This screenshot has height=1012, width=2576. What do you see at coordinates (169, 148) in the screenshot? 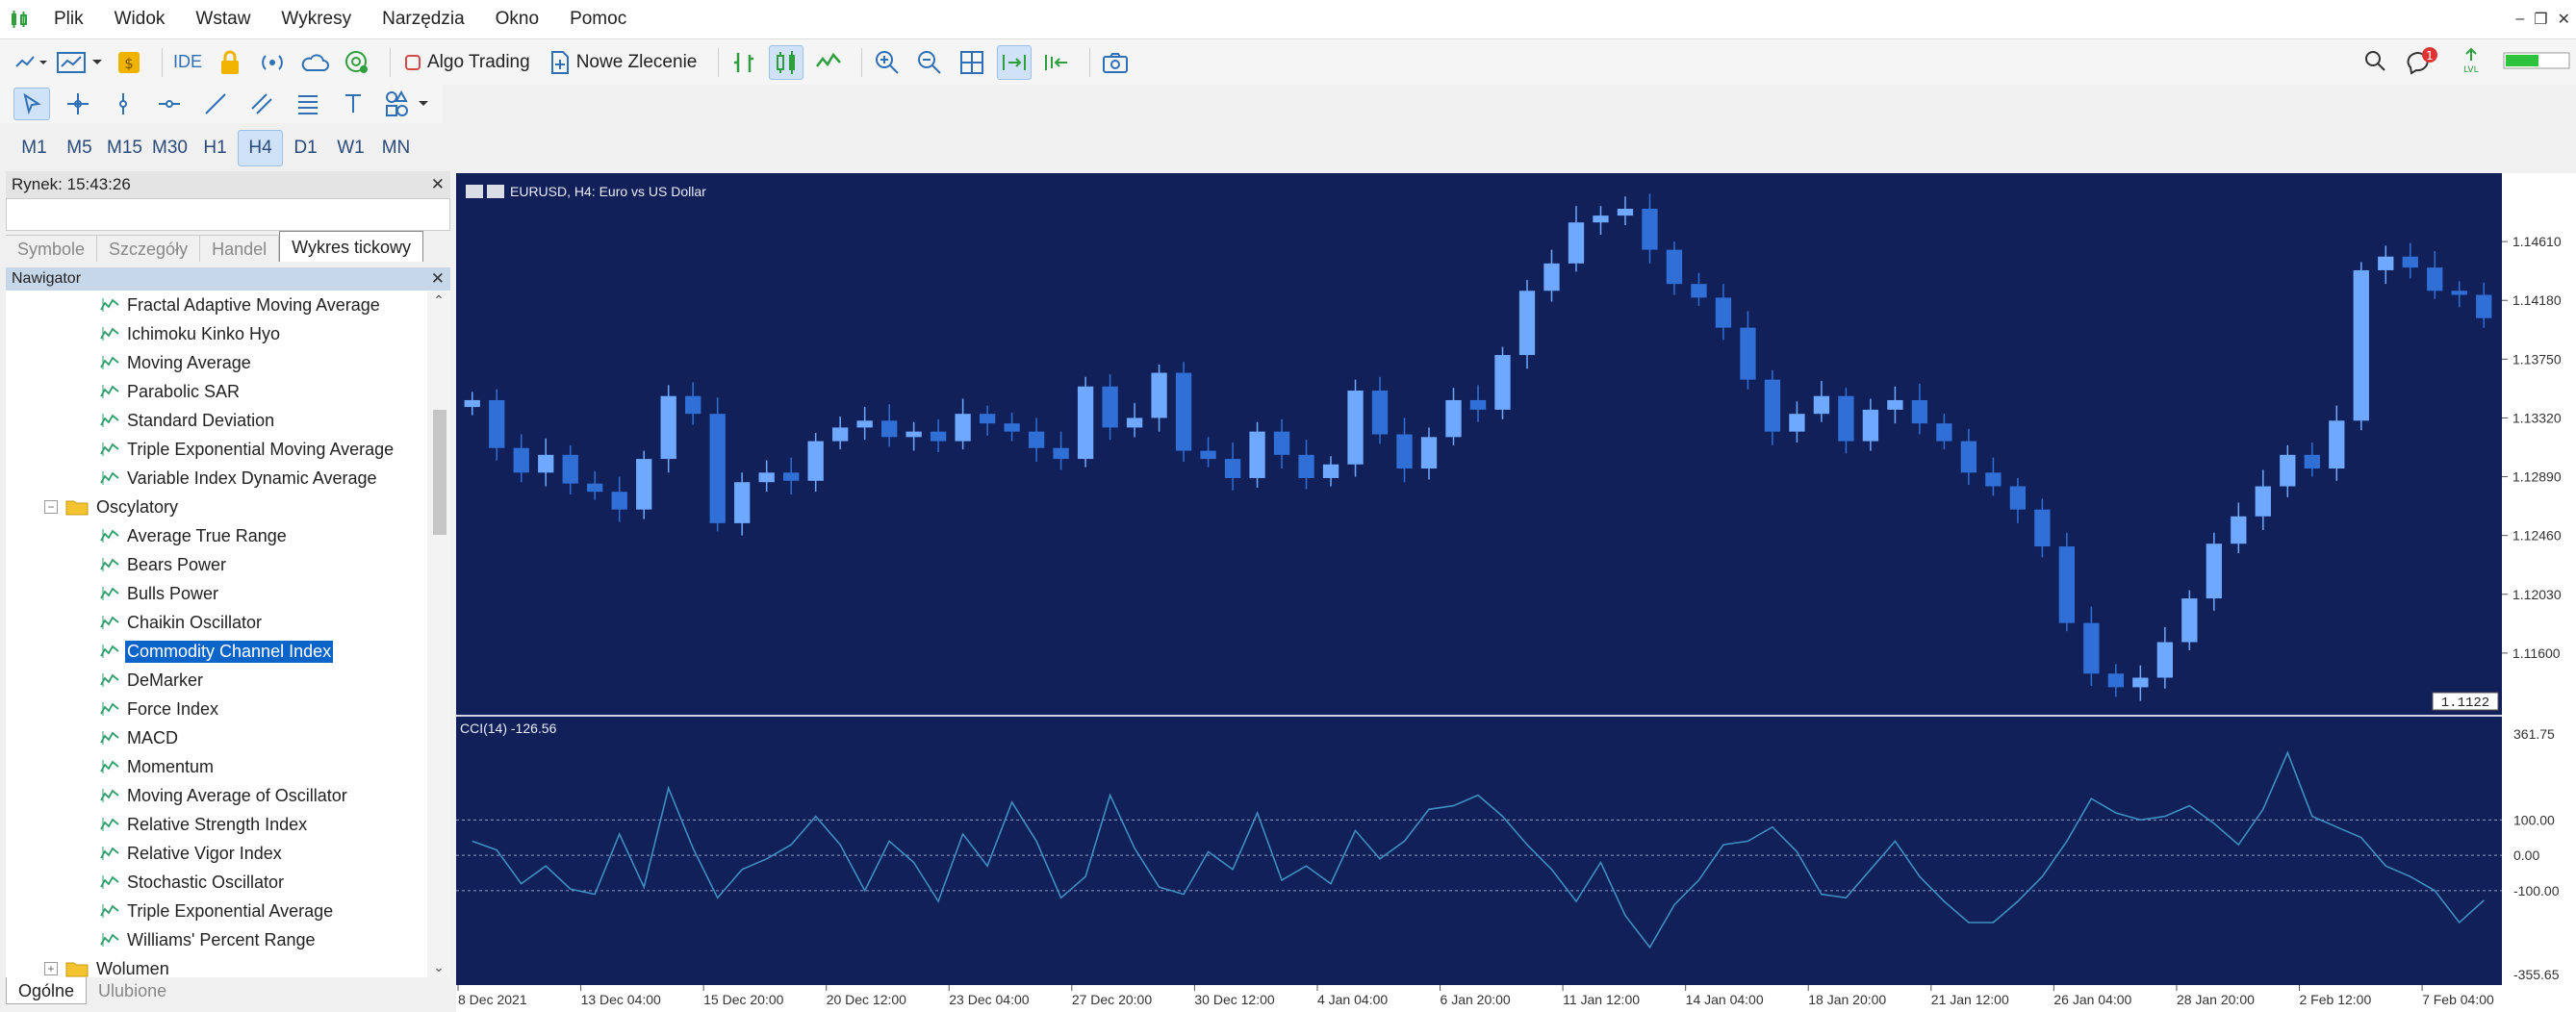
I see `timeframe-m30: M30` at bounding box center [169, 148].